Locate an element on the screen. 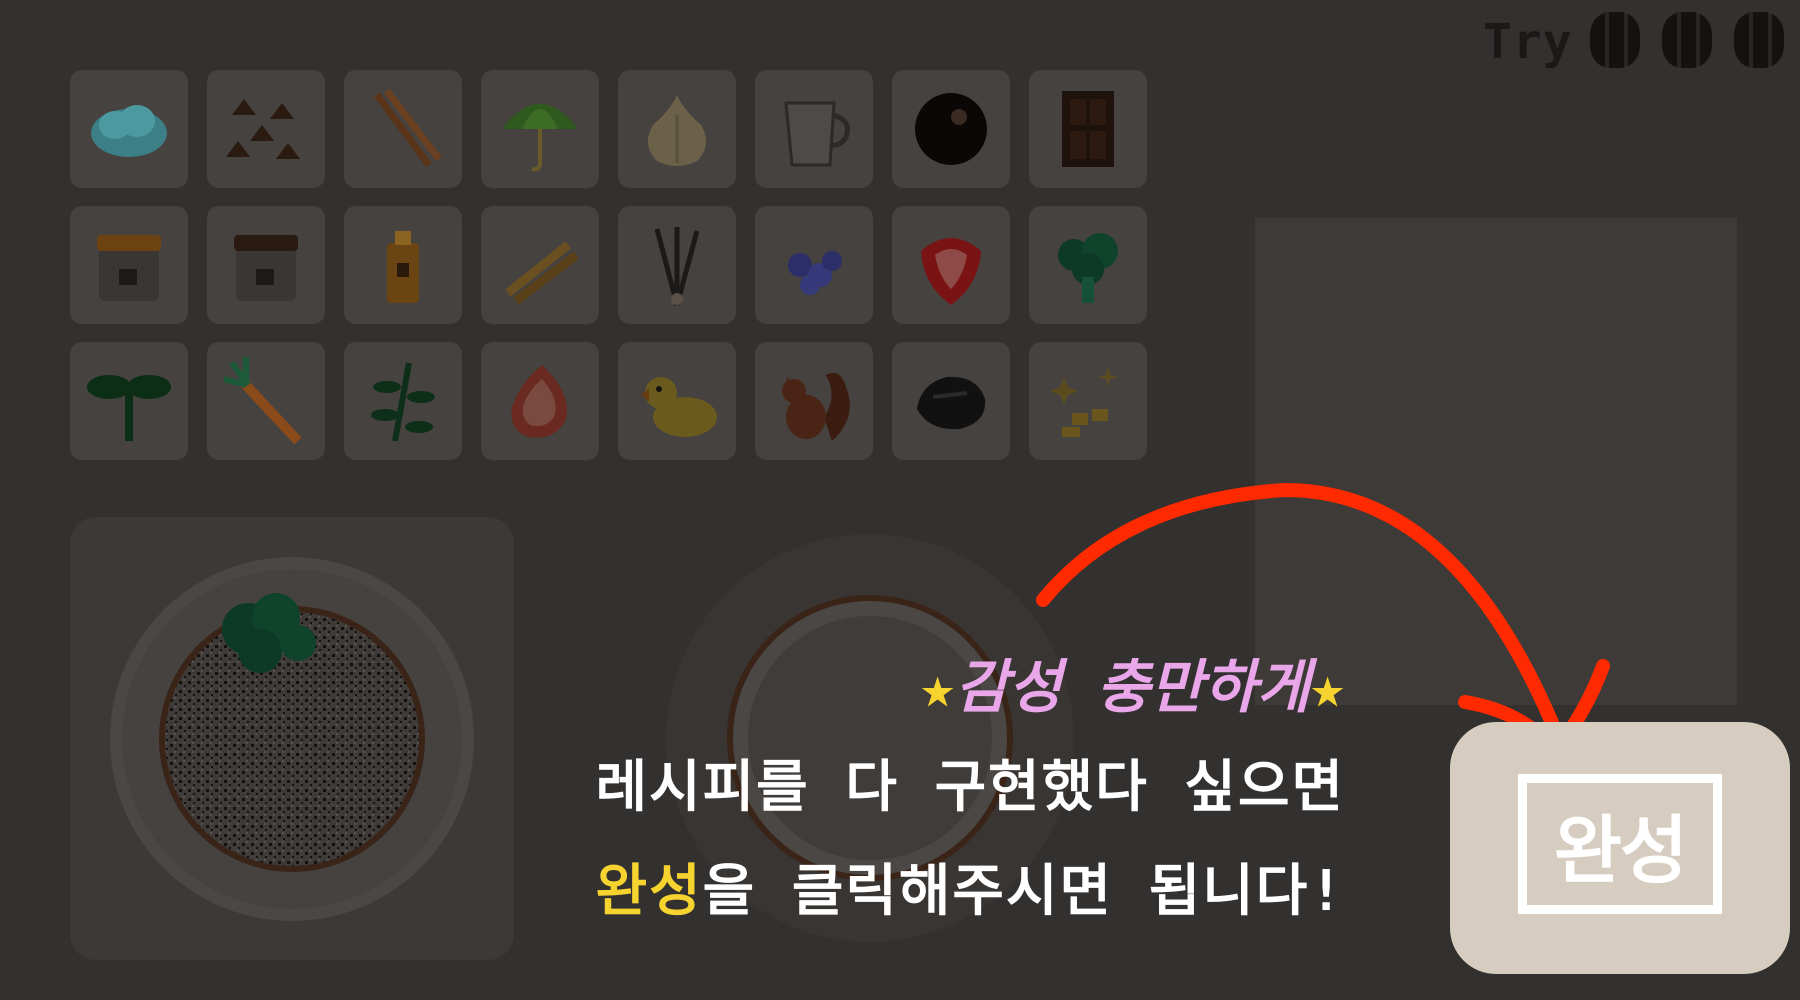 Image resolution: width=1800 pixels, height=1000 pixels. done-button: 완성 is located at coordinates (1620, 848).